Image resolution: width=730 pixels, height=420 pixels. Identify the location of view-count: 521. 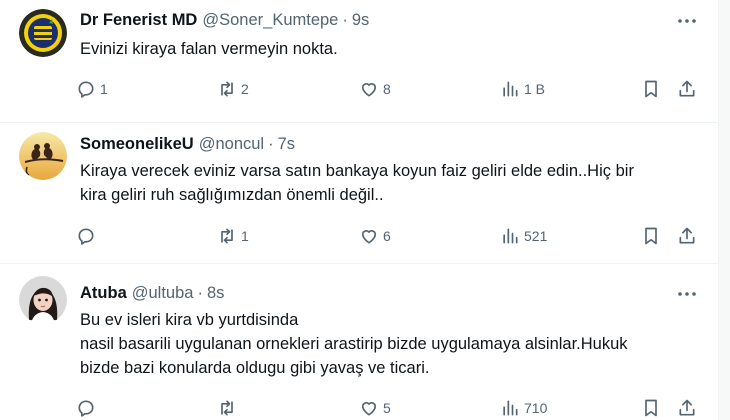
(536, 236).